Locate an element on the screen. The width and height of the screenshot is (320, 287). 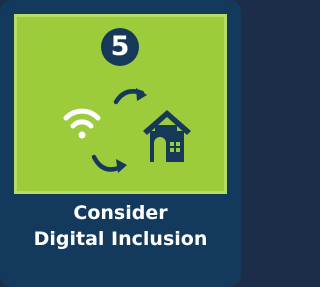
cycle-arrow-icon is located at coordinates (130, 96).